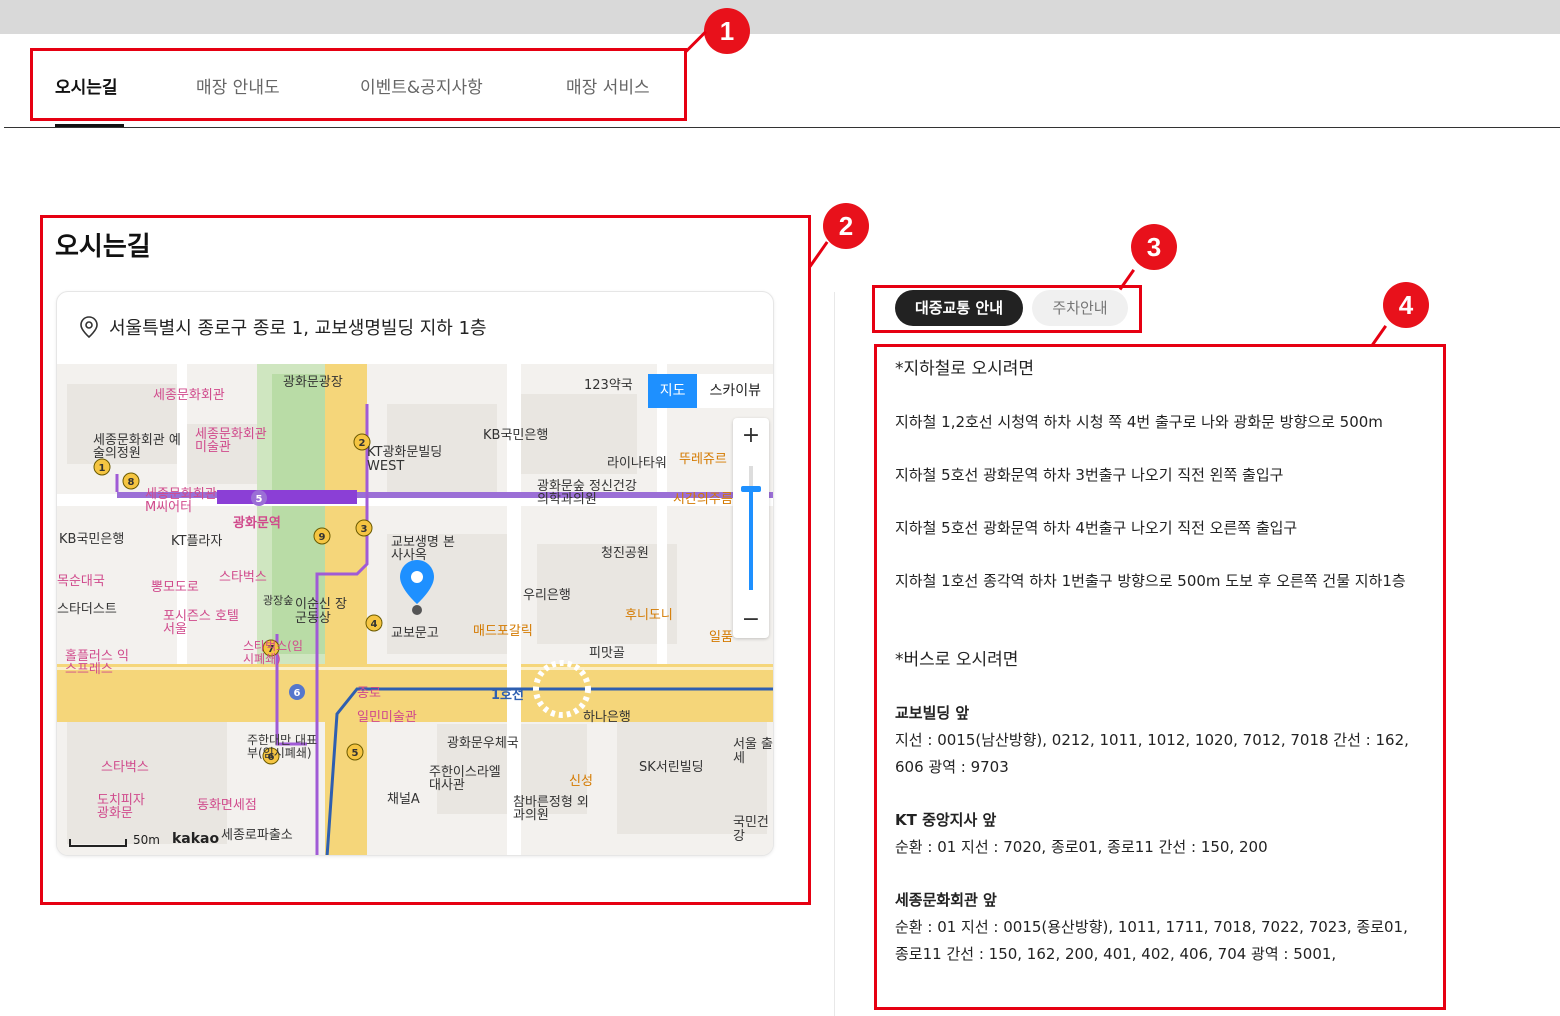 The height and width of the screenshot is (1016, 1560). I want to click on tab-divider, so click(782, 127).